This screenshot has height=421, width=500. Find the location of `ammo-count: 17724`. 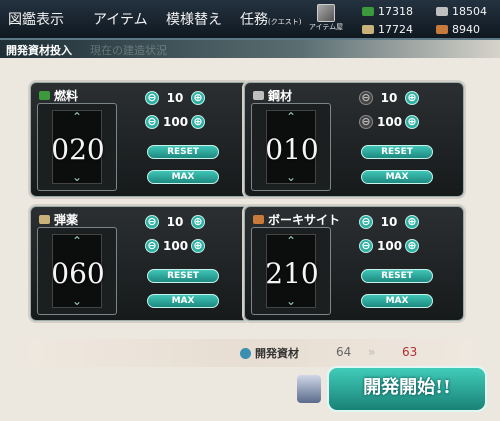

ammo-count: 17724 is located at coordinates (387, 29).